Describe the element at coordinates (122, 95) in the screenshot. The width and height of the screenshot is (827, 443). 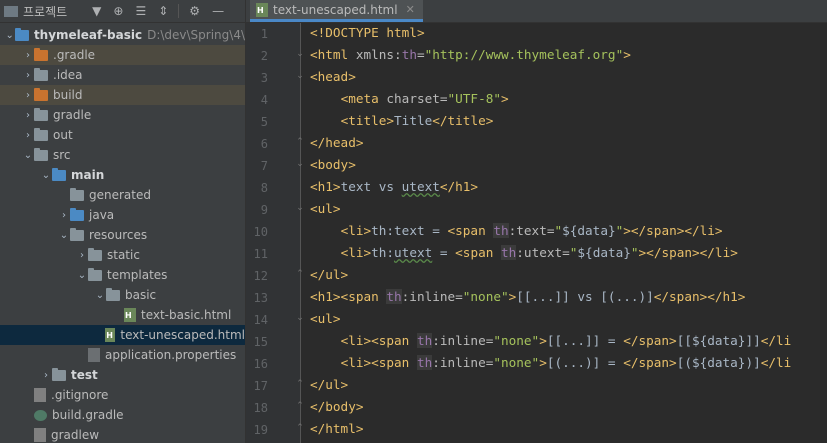
I see `tree-item-build: › build` at that location.